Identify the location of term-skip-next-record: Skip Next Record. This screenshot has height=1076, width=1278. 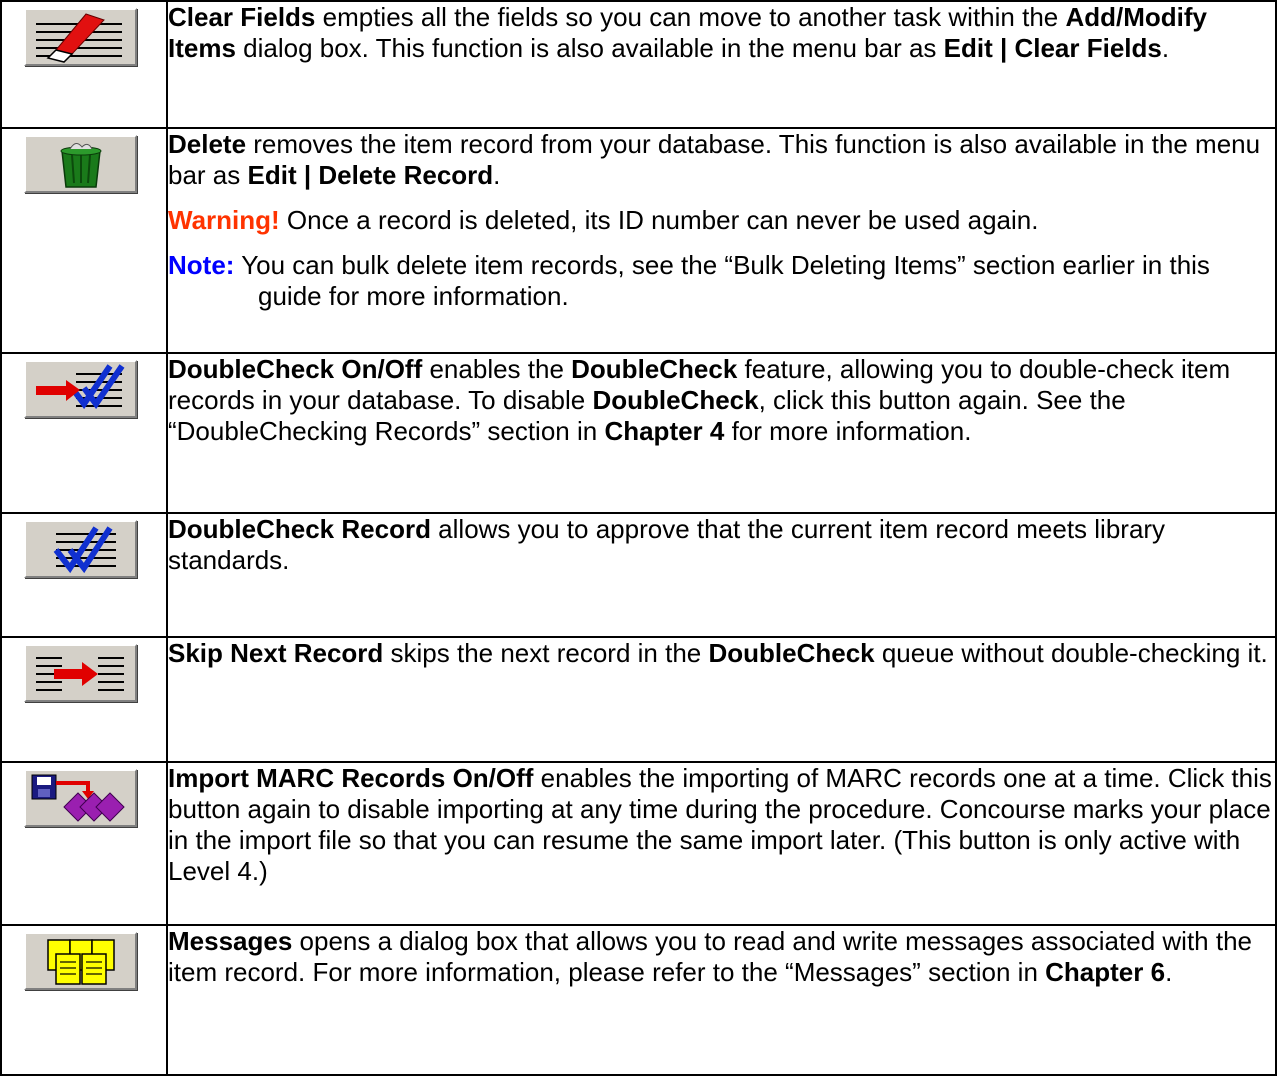
(276, 653).